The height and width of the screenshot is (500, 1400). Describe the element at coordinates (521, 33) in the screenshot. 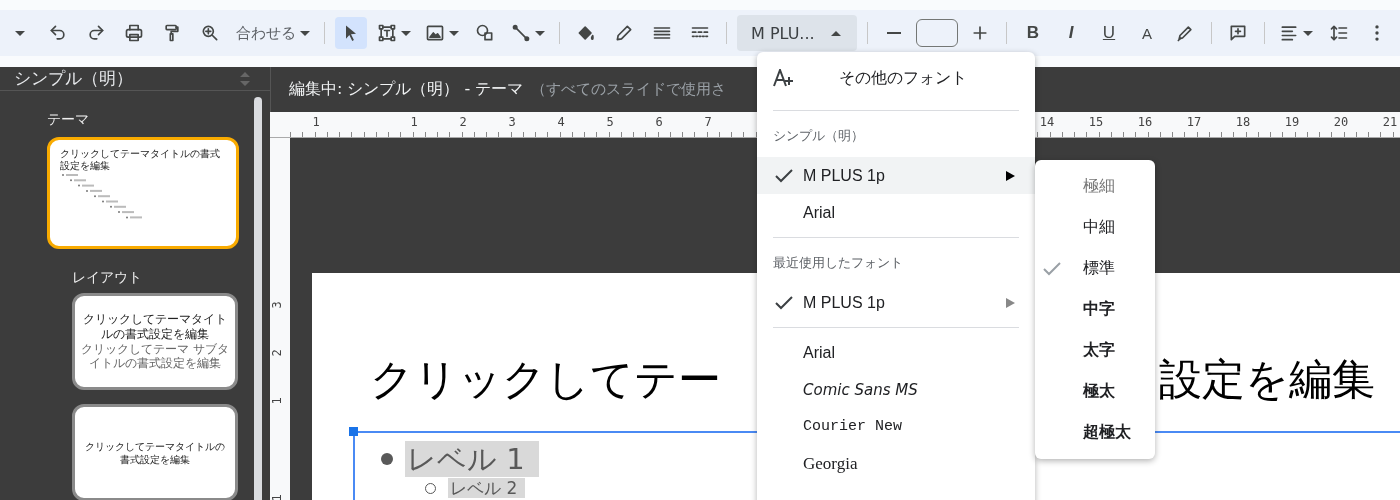

I see `line-icon` at that location.